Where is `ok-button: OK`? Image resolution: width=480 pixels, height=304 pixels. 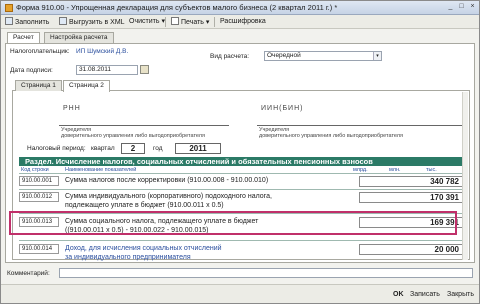
ok-button: OK is located at coordinates (398, 294).